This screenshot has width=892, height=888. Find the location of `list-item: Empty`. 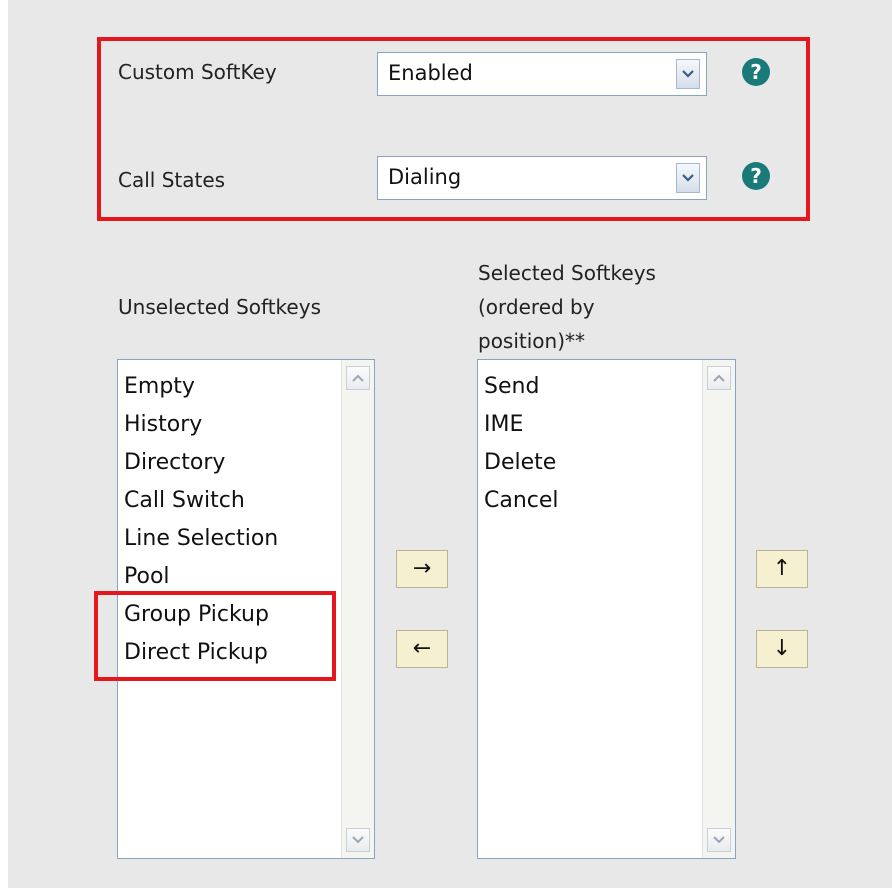

list-item: Empty is located at coordinates (249, 387).